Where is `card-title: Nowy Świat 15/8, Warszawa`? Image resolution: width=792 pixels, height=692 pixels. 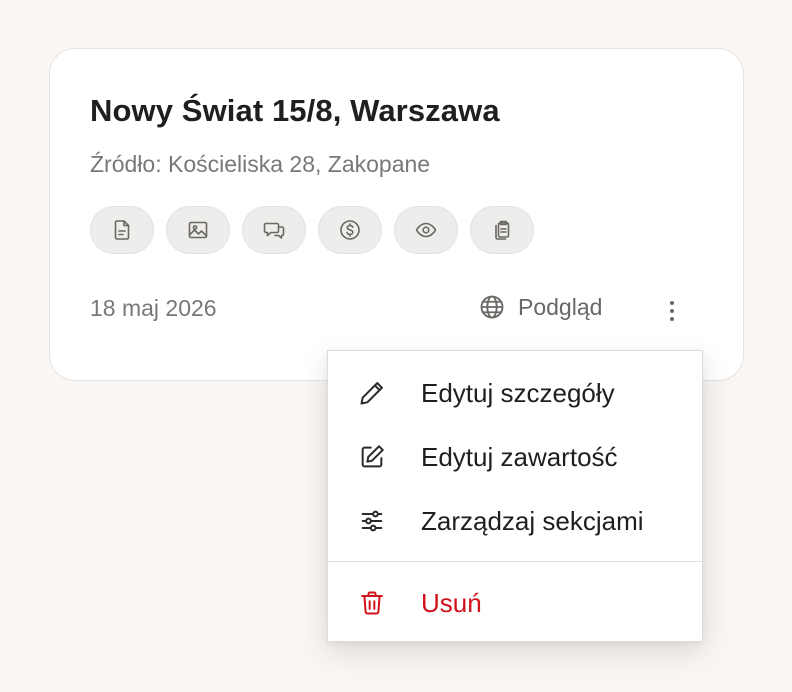 card-title: Nowy Świat 15/8, Warszawa is located at coordinates (295, 111).